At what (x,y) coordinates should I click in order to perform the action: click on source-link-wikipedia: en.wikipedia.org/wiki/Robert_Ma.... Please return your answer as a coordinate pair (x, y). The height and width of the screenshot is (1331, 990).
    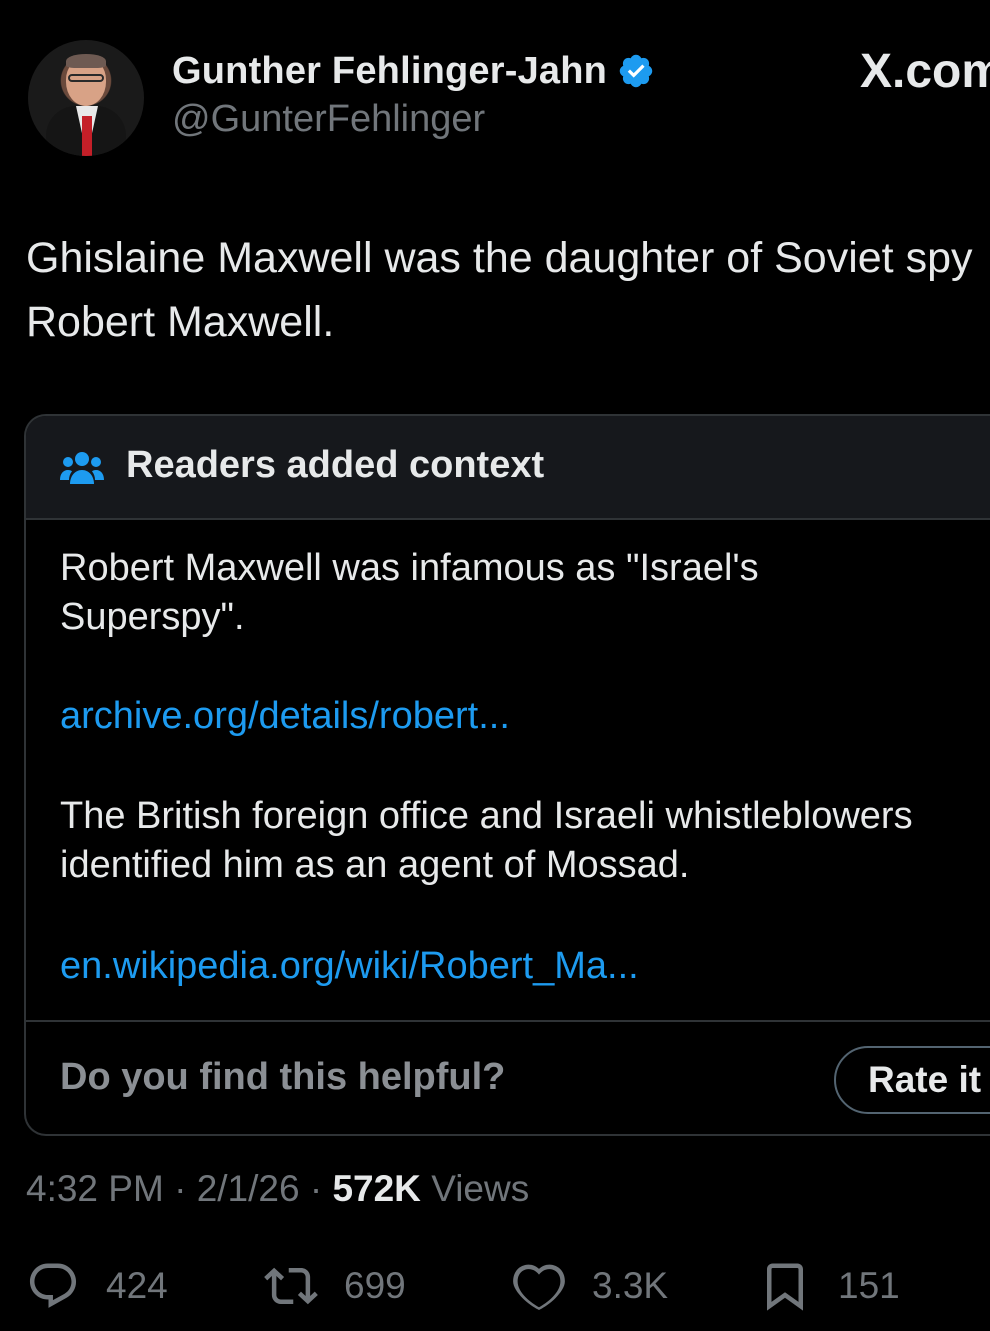
    Looking at the image, I should click on (349, 966).